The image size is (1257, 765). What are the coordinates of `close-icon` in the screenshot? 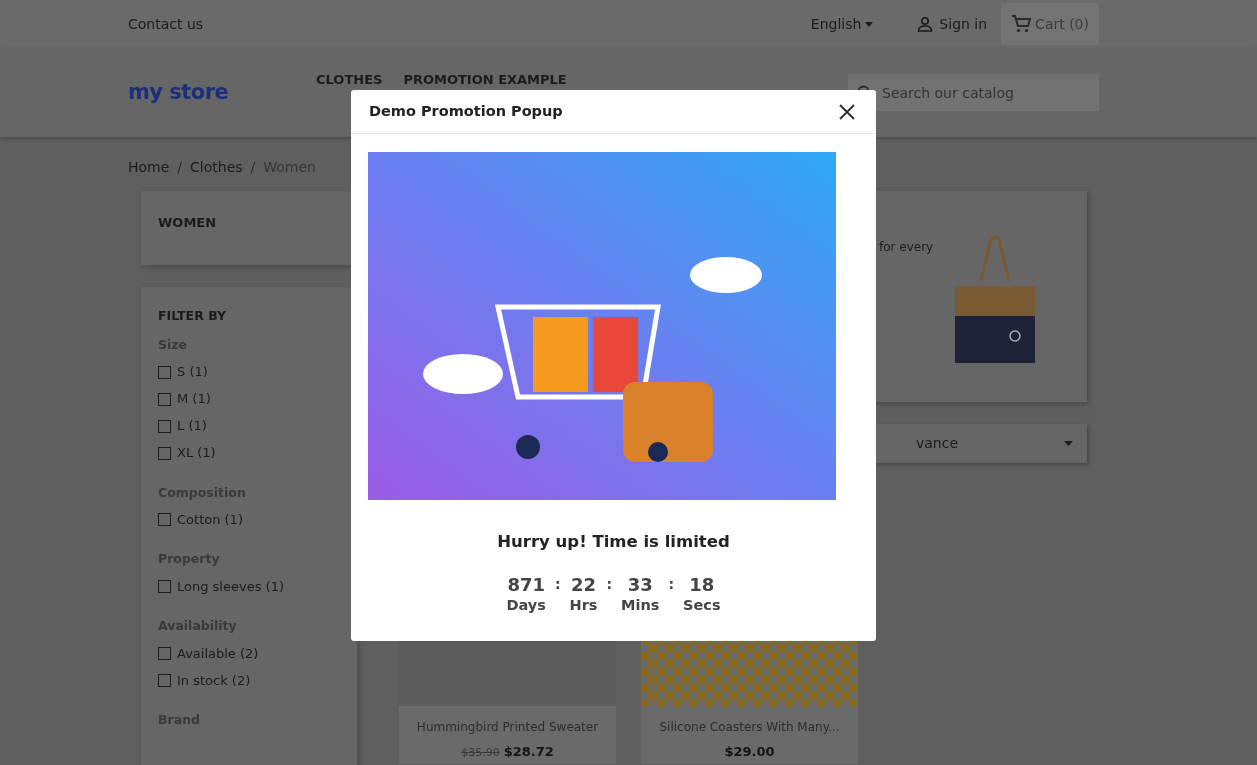 It's located at (847, 111).